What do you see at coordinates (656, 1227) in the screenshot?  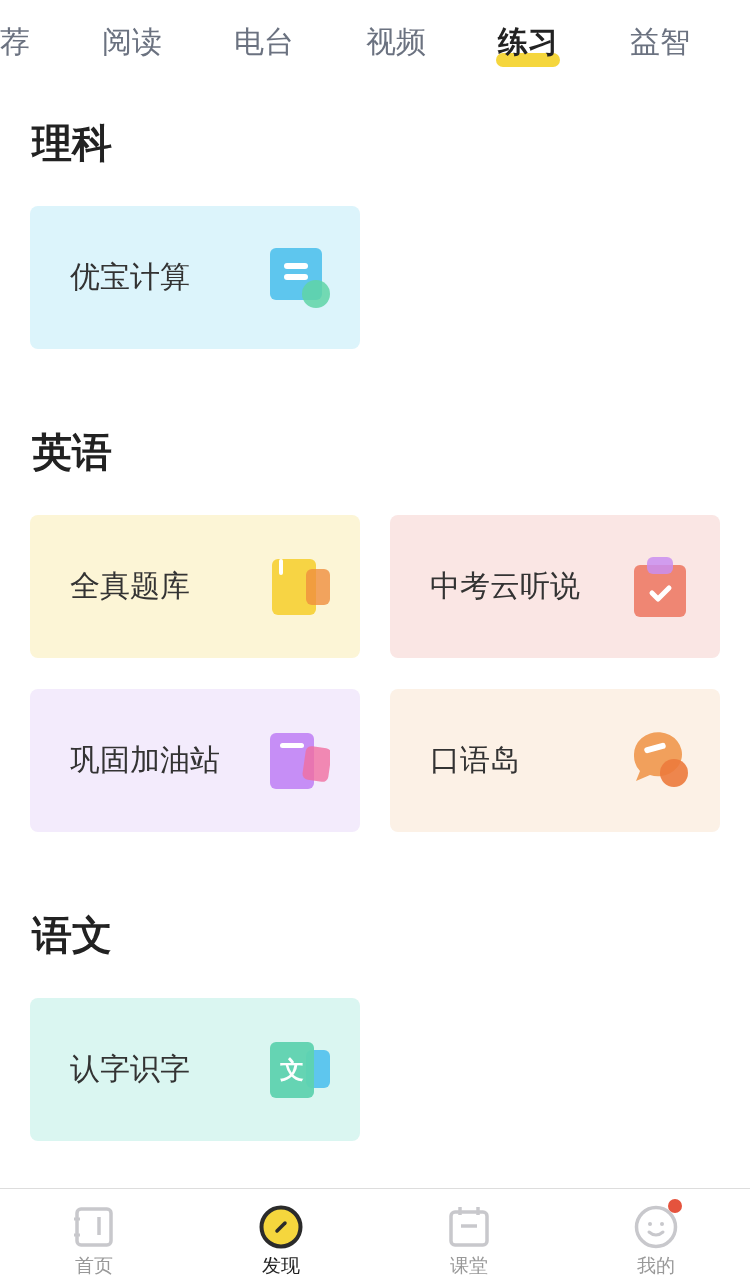 I see `smiley-icon` at bounding box center [656, 1227].